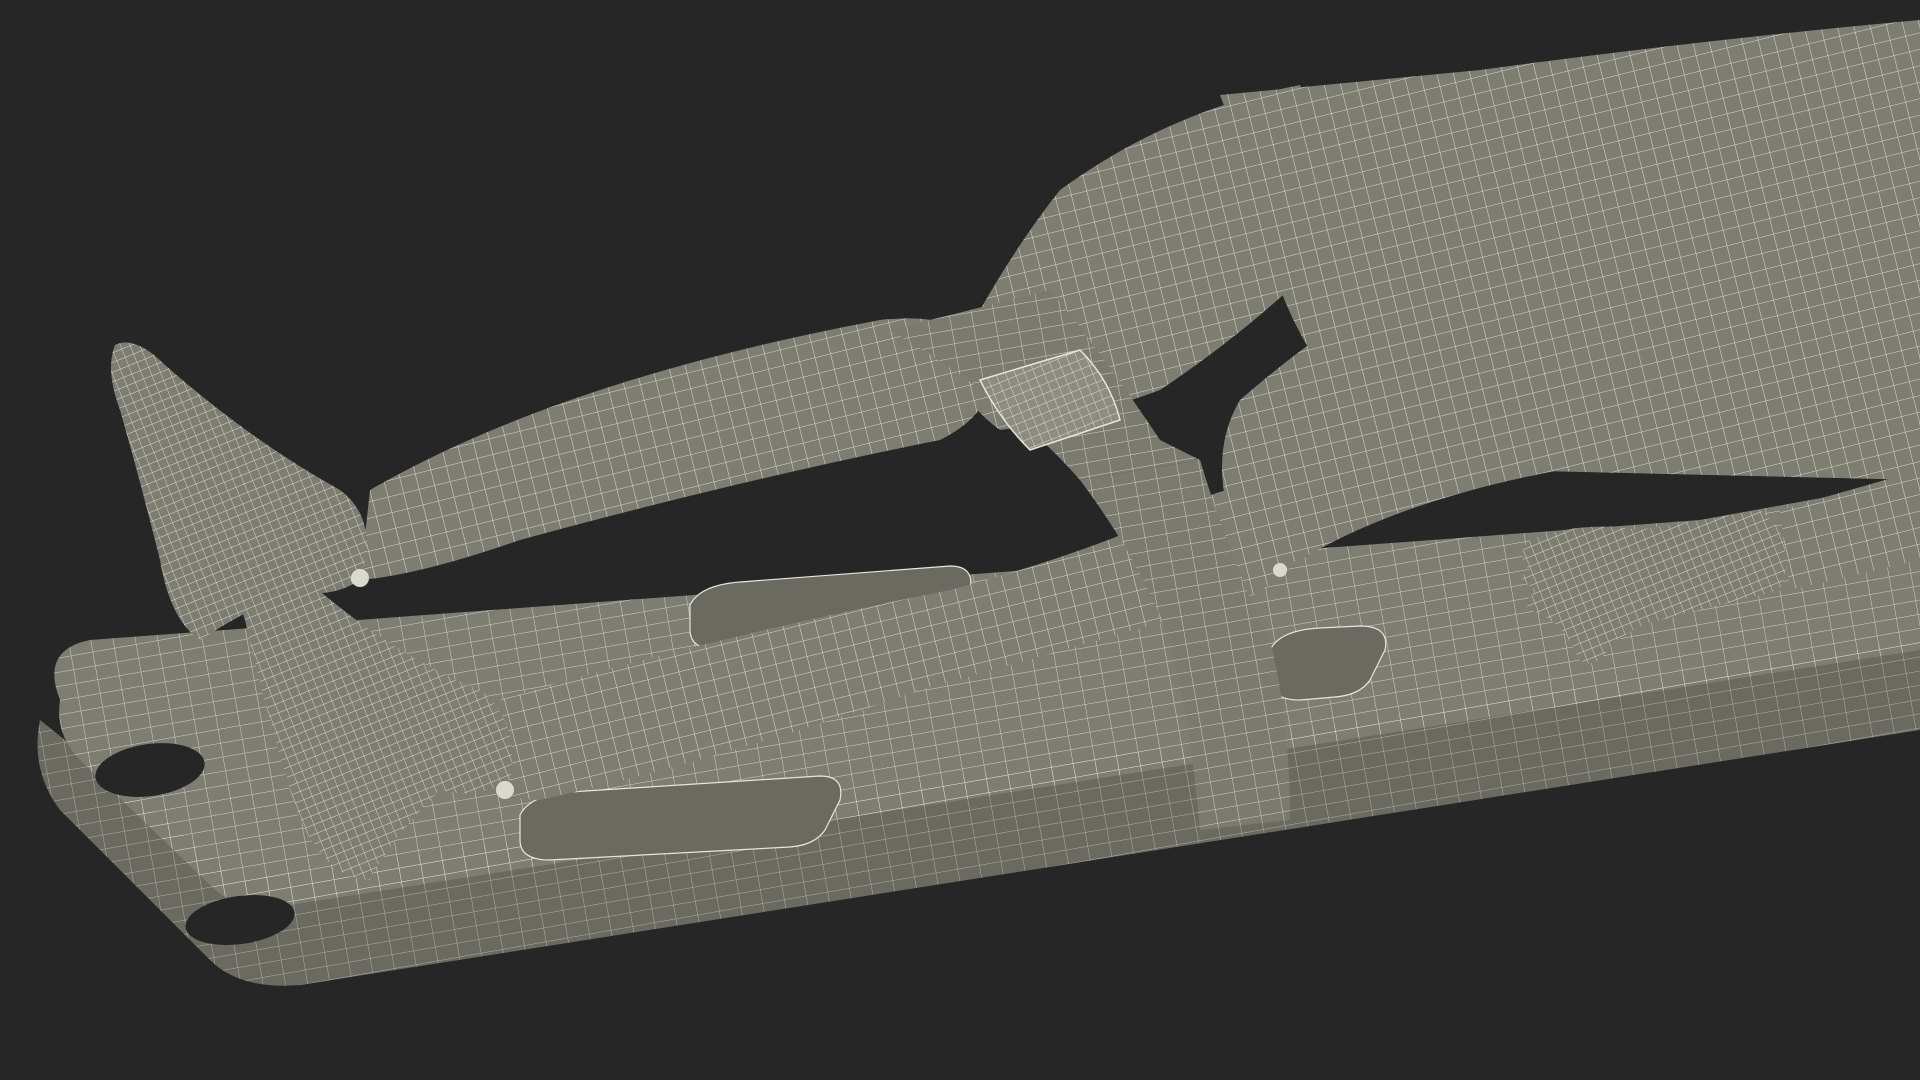 The height and width of the screenshot is (1080, 1920). I want to click on knee-marker, so click(1280, 570).